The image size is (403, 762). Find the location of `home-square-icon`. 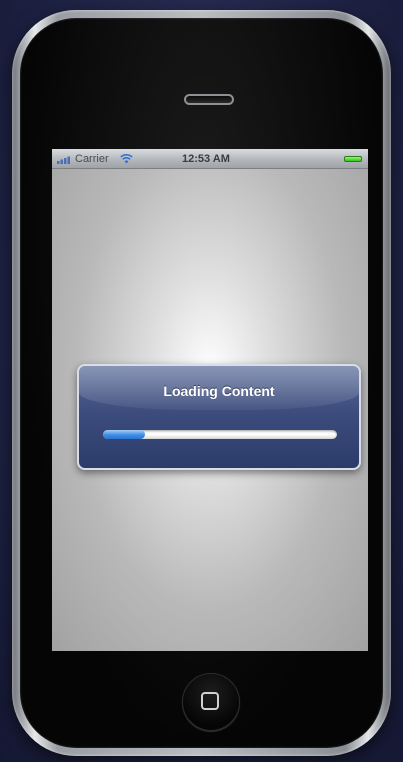

home-square-icon is located at coordinates (210, 701).